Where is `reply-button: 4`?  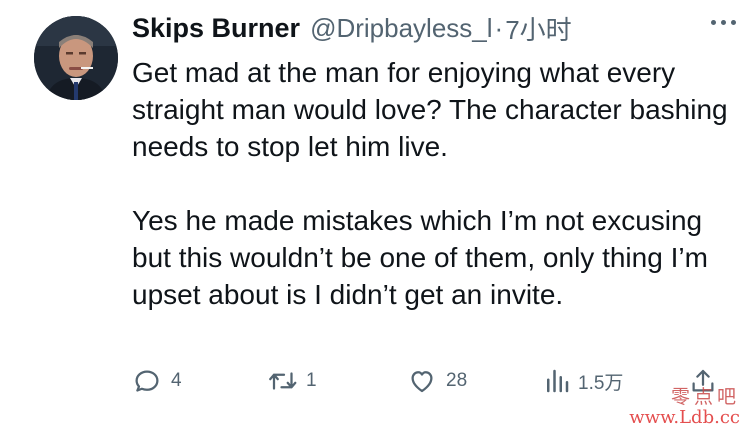
reply-button: 4 is located at coordinates (157, 381).